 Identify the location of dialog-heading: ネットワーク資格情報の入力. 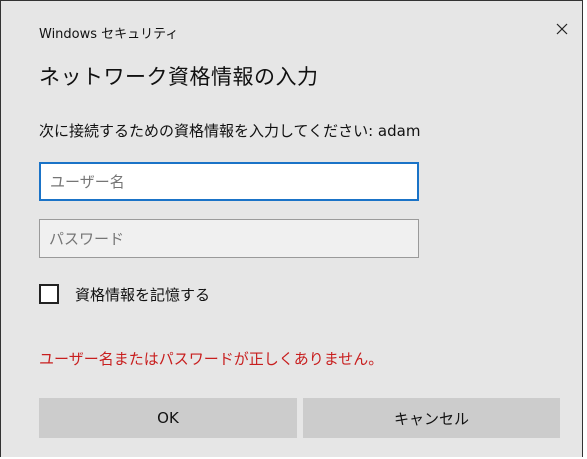
(179, 77).